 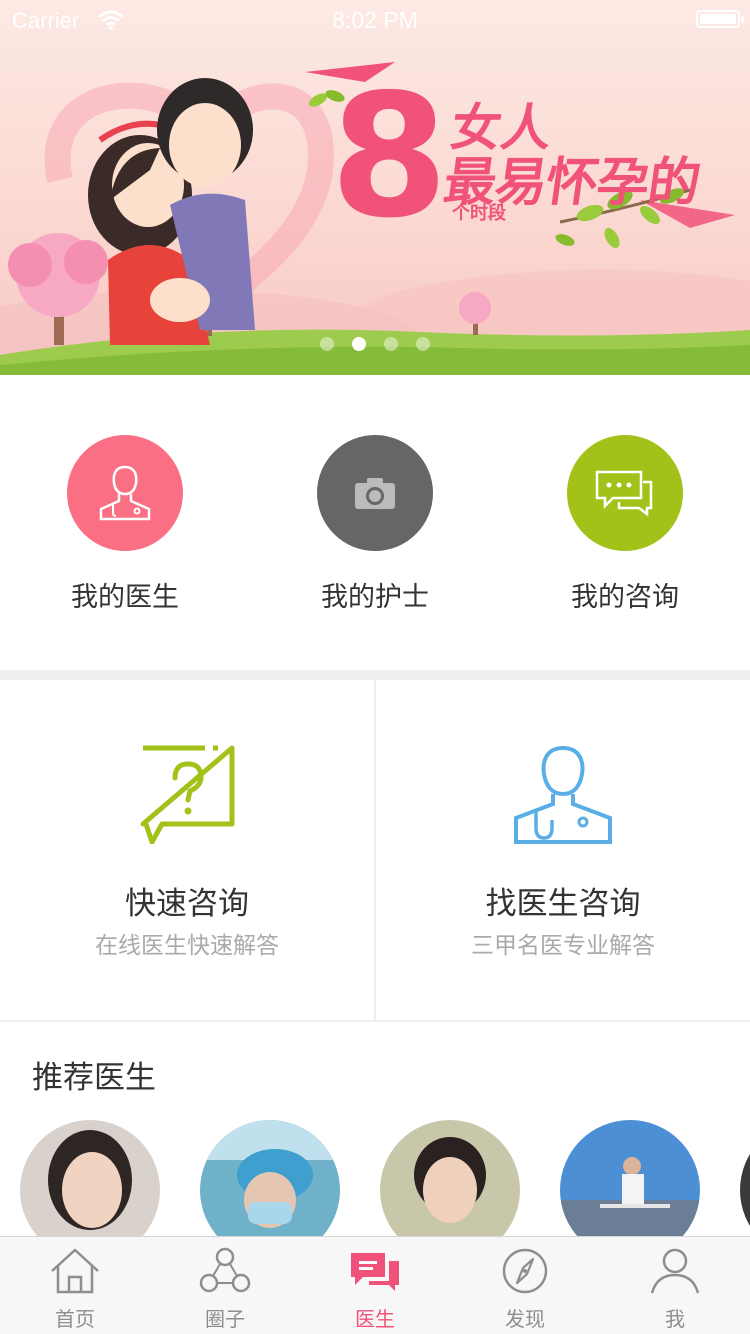 I want to click on tab-bar: 首页 圈子 医生 发现 我, so click(x=375, y=1285).